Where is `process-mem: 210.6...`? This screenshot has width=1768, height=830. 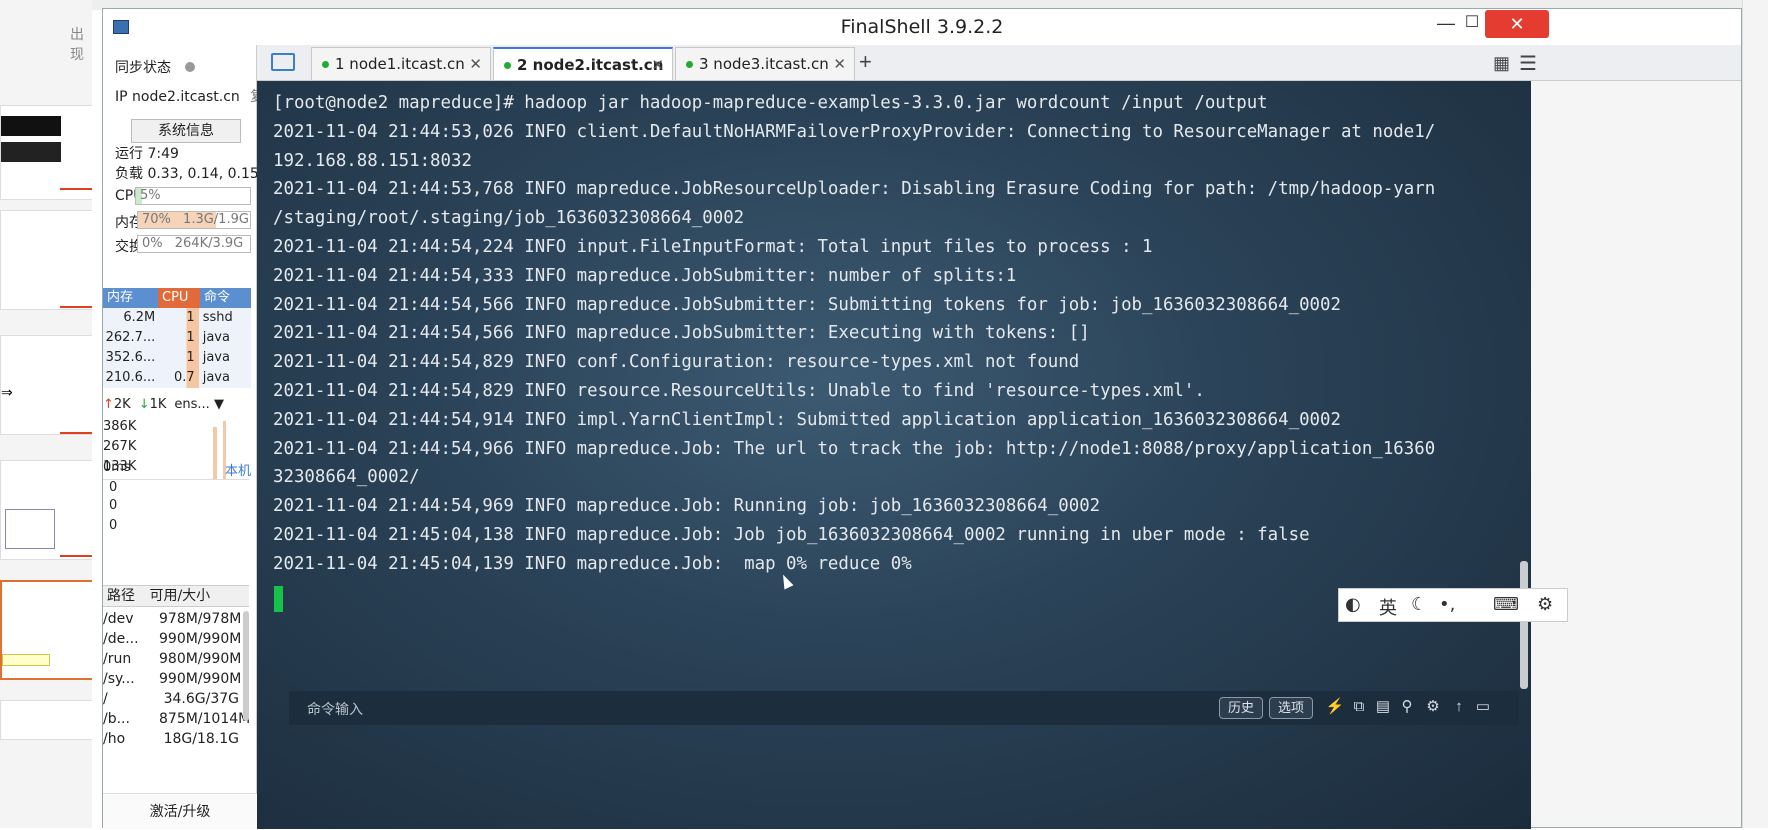
process-mem: 210.6... is located at coordinates (130, 377).